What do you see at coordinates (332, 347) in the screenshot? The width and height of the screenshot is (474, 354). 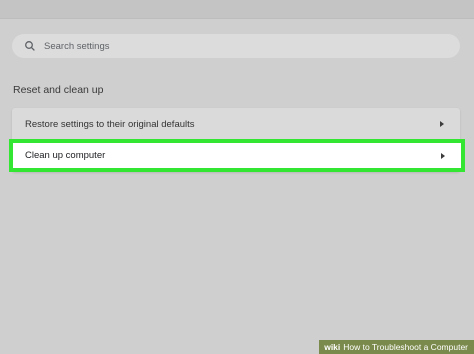 I see `wikihow-logo: wiki` at bounding box center [332, 347].